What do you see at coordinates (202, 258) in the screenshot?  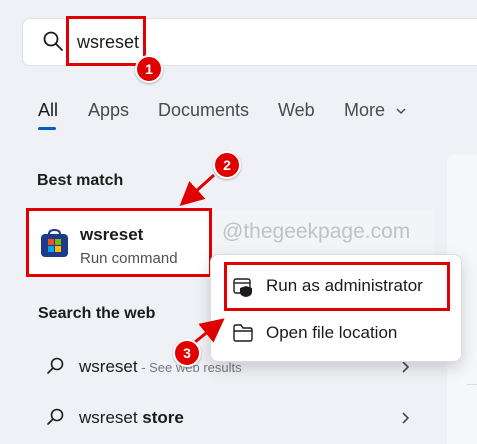 I see `annotation-arrows` at bounding box center [202, 258].